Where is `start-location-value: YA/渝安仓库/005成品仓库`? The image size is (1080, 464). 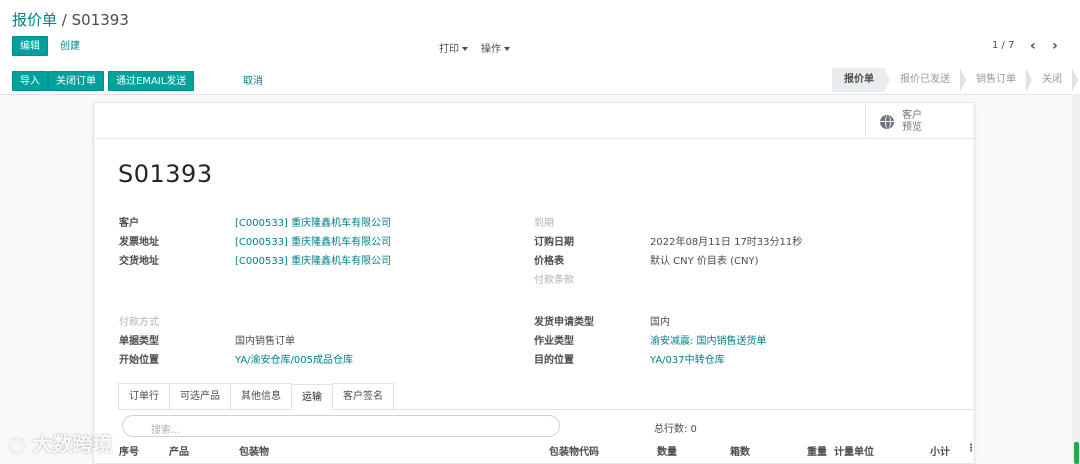
start-location-value: YA/渝安仓库/005成品仓库 is located at coordinates (294, 358).